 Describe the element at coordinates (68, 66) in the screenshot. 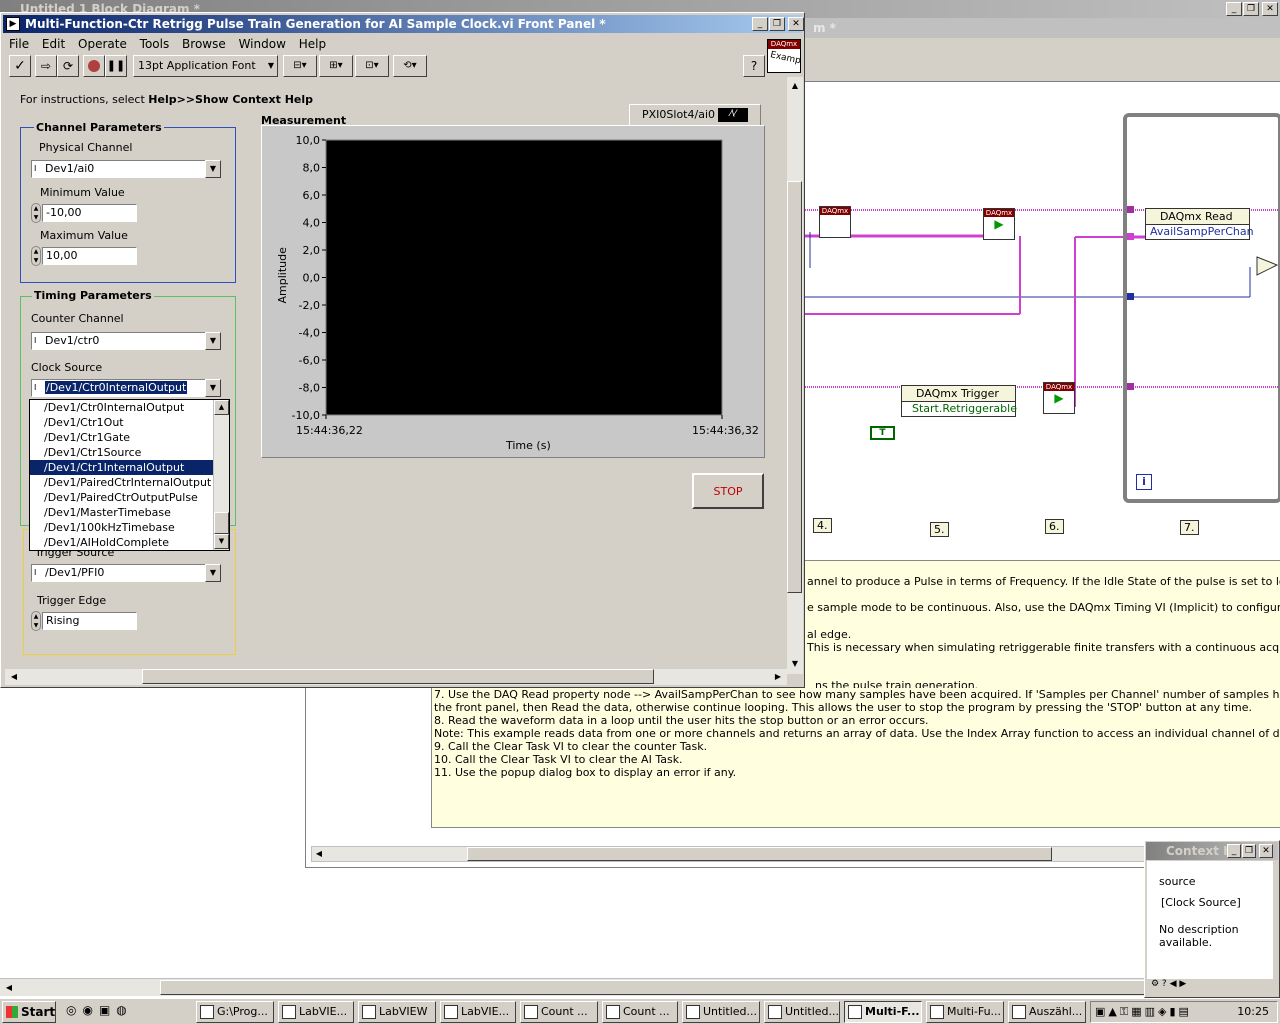

I see `run-continuous-icon: ⟳` at that location.